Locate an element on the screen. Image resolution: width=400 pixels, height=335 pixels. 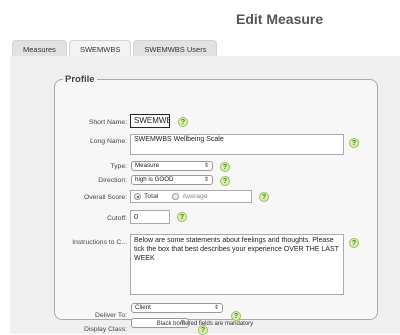
direction-label: Direction: is located at coordinates (112, 180).